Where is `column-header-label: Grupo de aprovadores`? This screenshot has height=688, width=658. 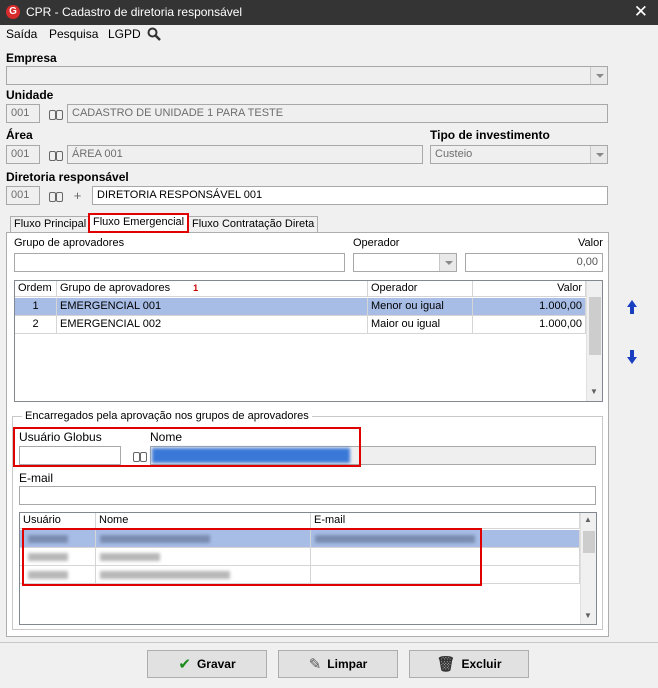 column-header-label: Grupo de aprovadores is located at coordinates (115, 288).